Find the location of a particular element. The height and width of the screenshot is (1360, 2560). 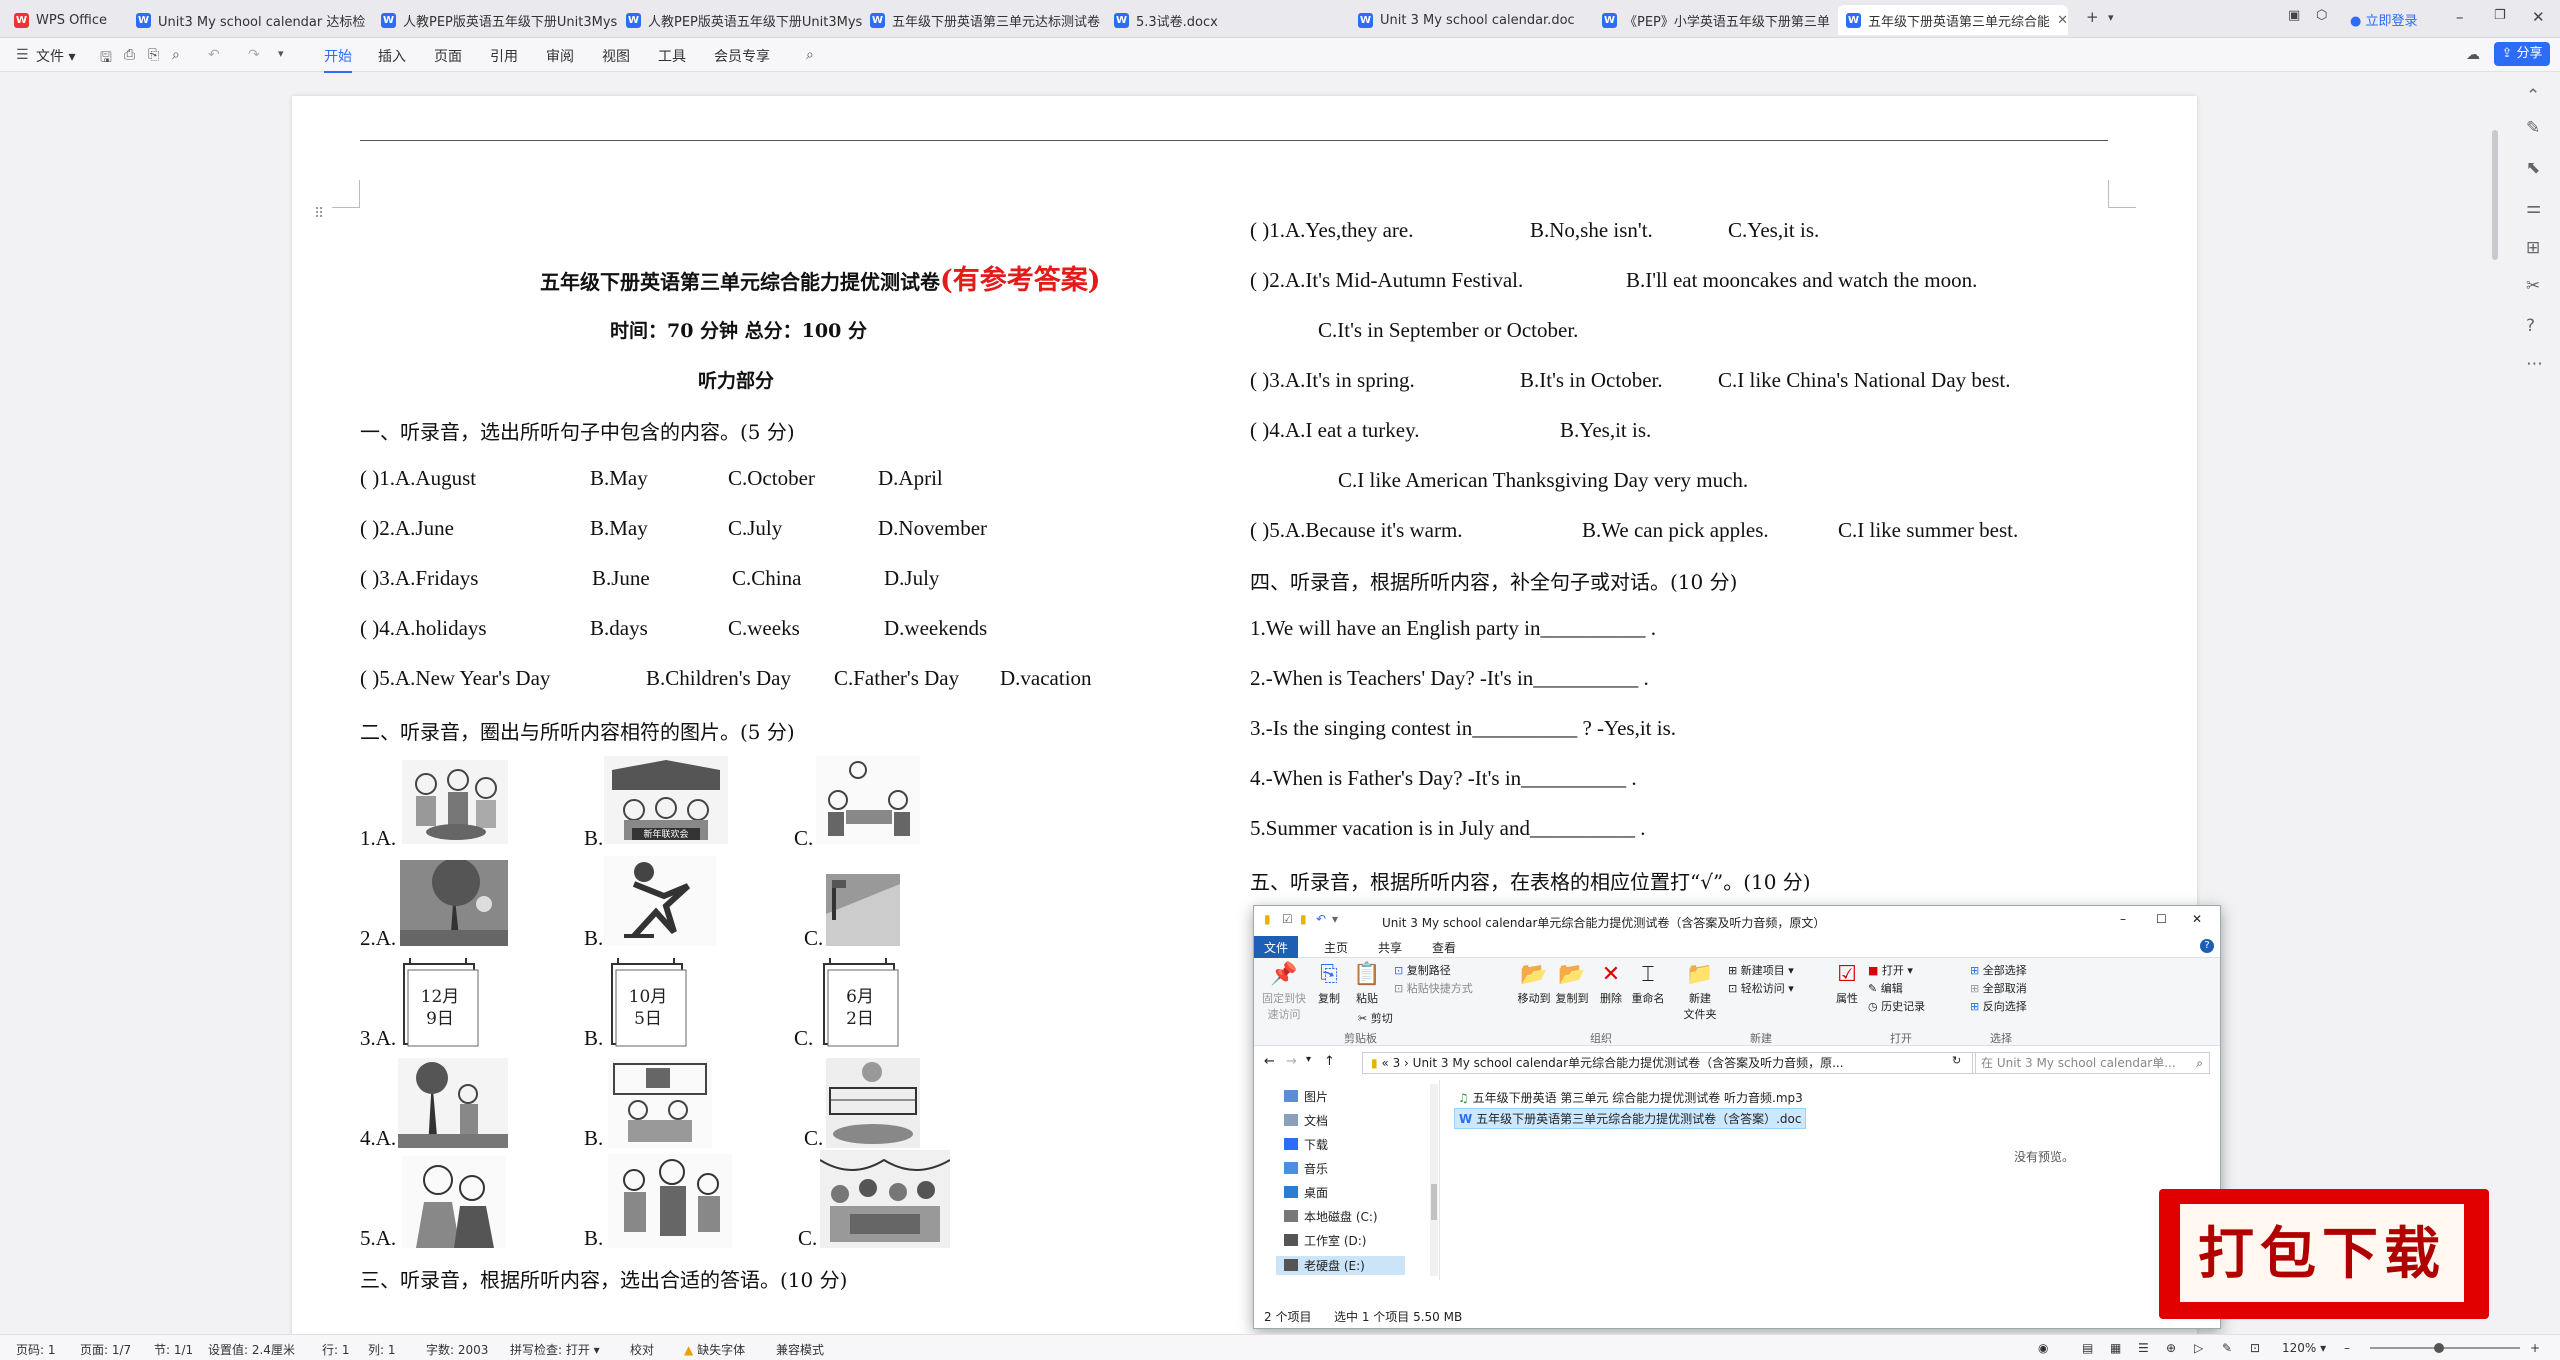

paste-shortcut-button: ⊡ 粘贴快捷方式 is located at coordinates (1433, 988).